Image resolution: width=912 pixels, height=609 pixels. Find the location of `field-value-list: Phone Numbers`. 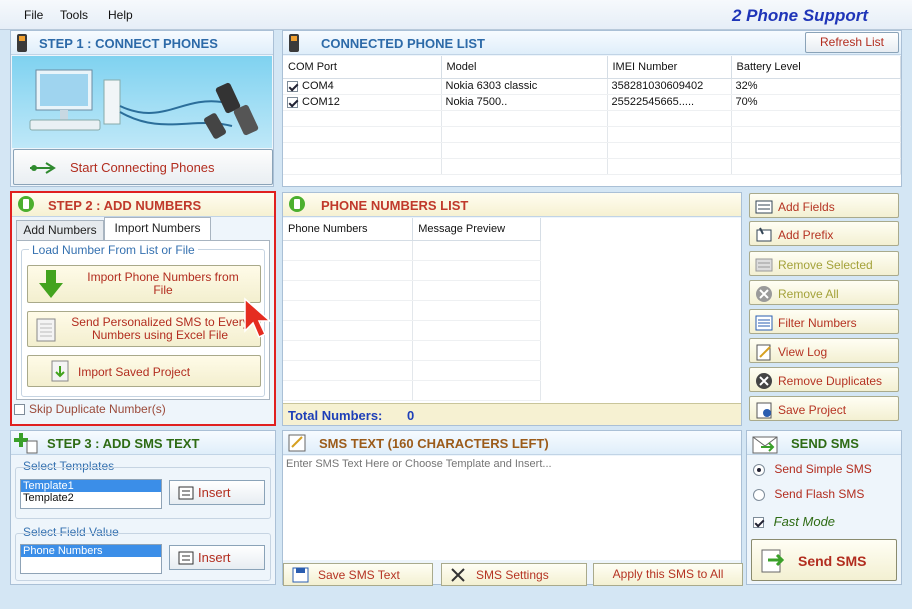

field-value-list: Phone Numbers is located at coordinates (91, 559).